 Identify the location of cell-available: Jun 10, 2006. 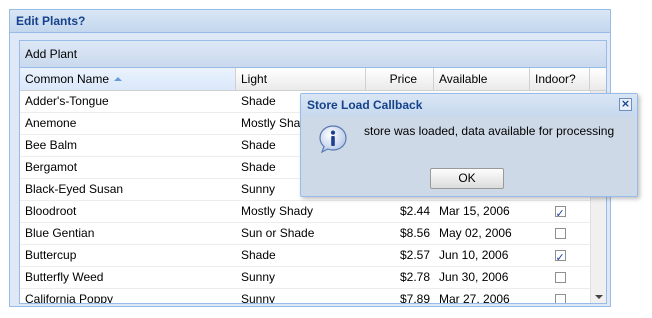
(482, 255).